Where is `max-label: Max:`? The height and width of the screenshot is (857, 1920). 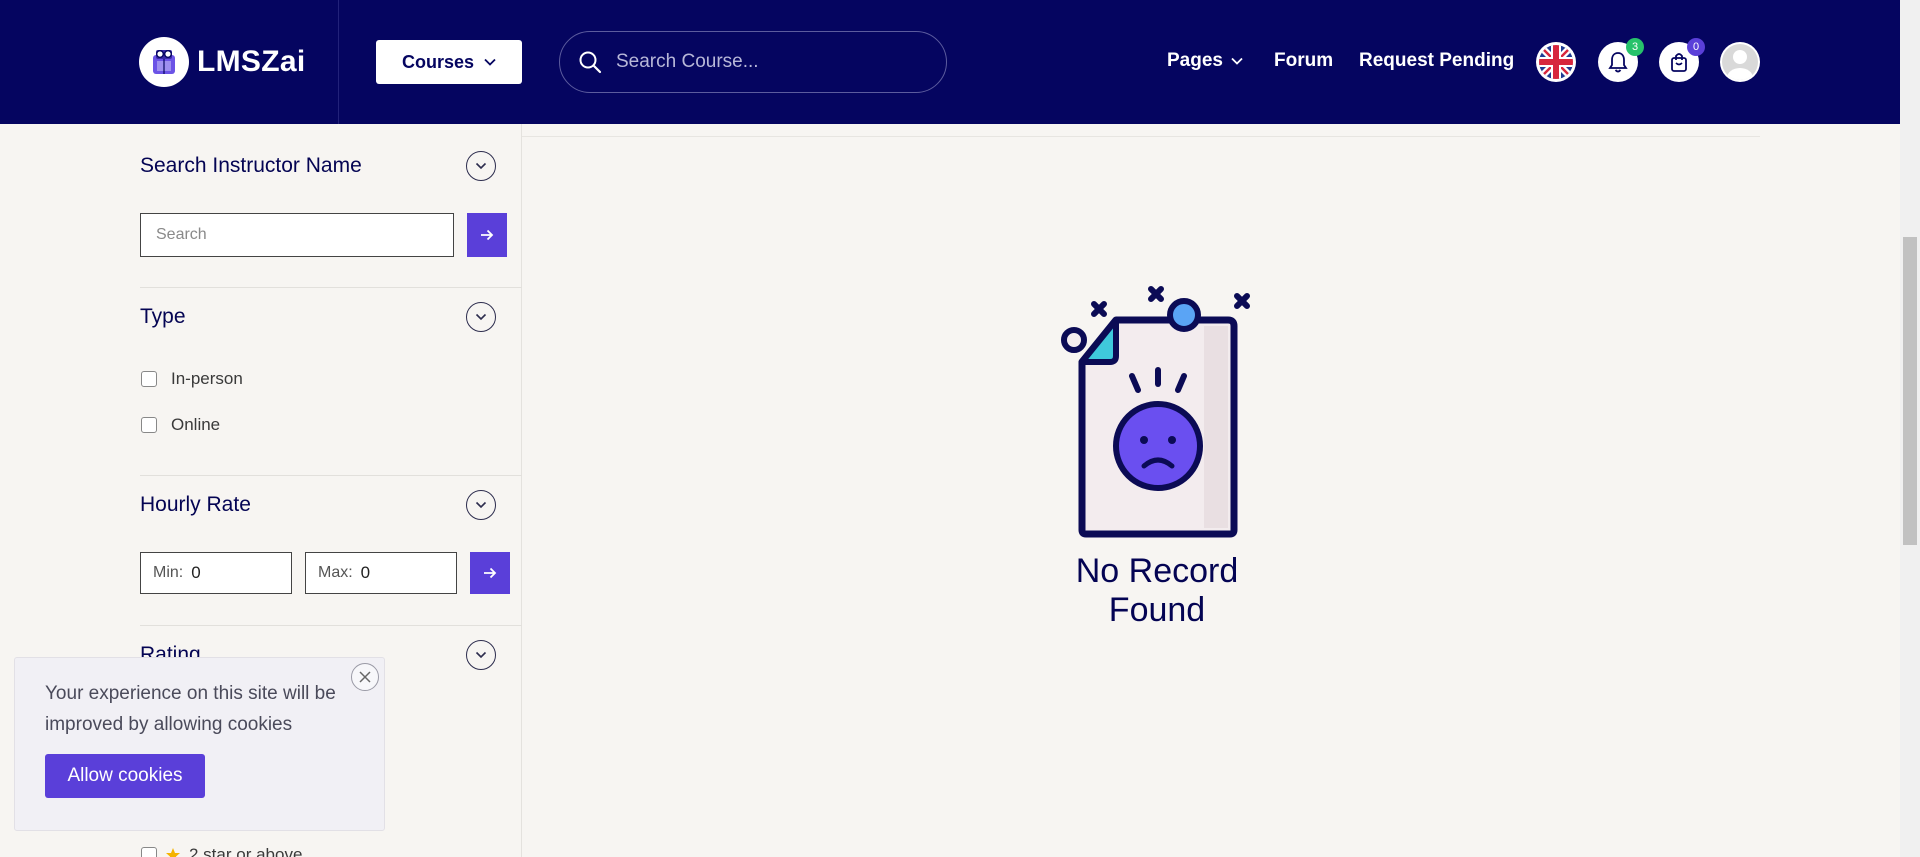 max-label: Max: is located at coordinates (335, 572).